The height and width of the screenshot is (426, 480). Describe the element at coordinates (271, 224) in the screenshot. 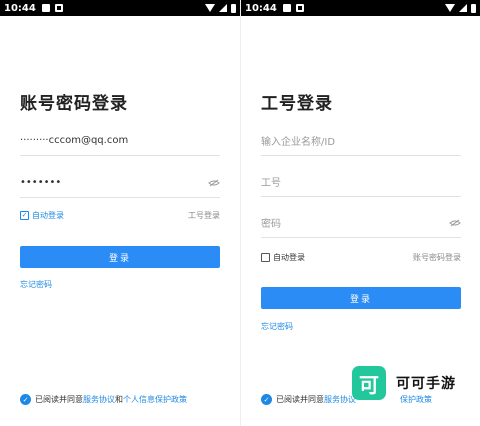

I see `password-placeholder: 密码` at that location.